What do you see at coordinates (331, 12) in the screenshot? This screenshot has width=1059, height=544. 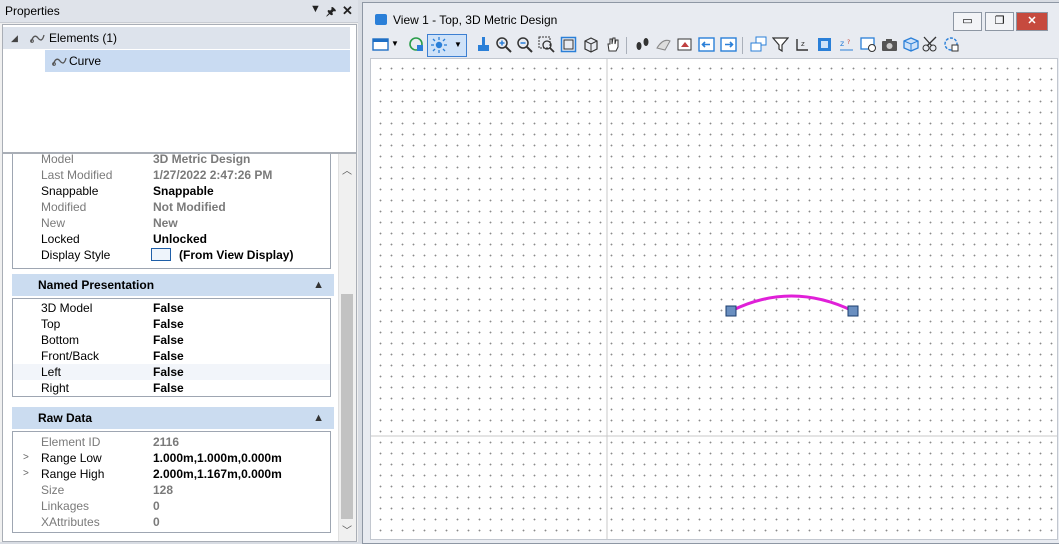 I see `pin-icon: 🖈` at bounding box center [331, 12].